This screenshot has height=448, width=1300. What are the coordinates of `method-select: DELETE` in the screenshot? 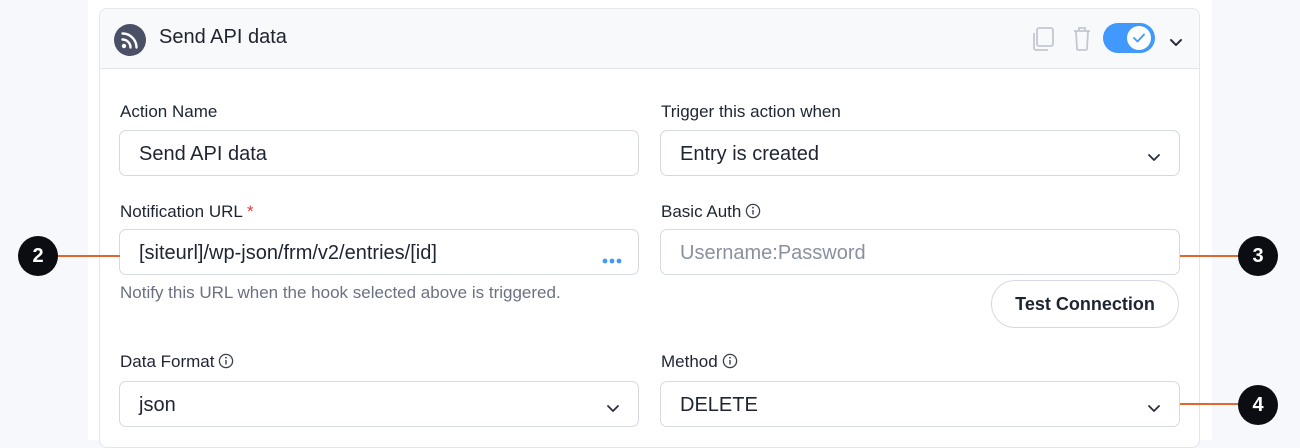 It's located at (920, 404).